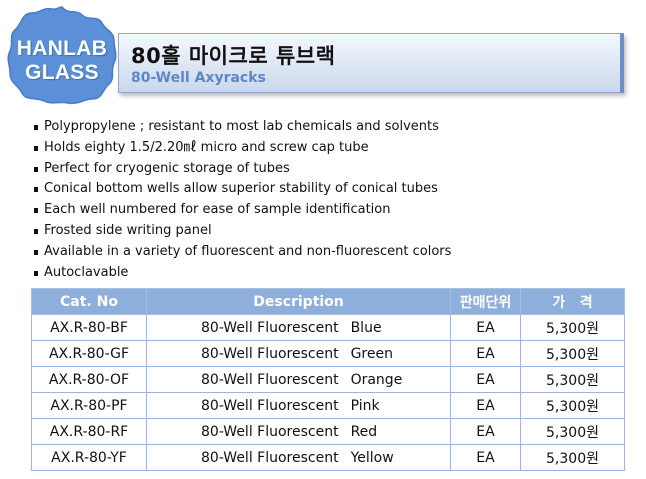  What do you see at coordinates (485, 301) in the screenshot?
I see `header-unit: 판매단위` at bounding box center [485, 301].